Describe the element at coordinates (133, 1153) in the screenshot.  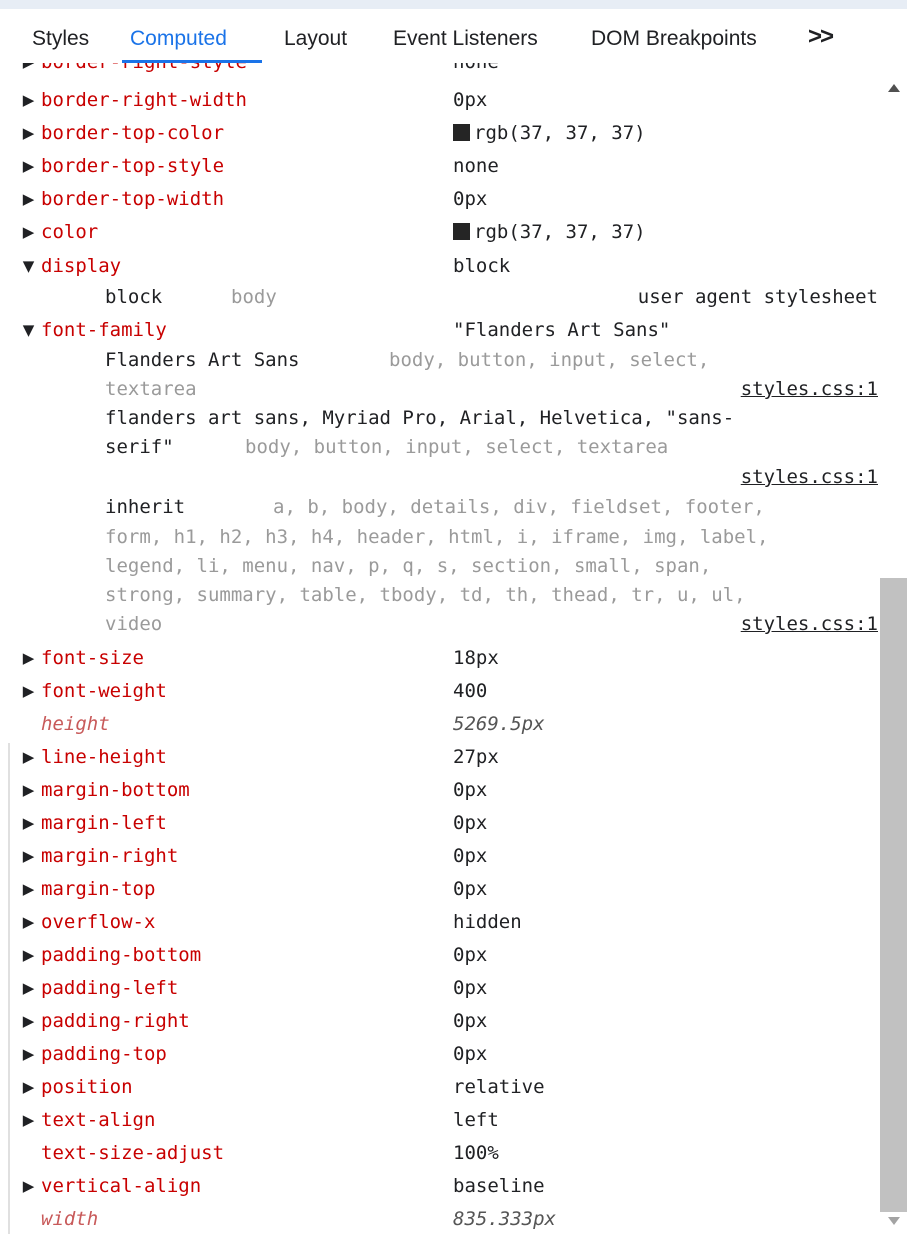
I see `property-name: text-size-adjust` at that location.